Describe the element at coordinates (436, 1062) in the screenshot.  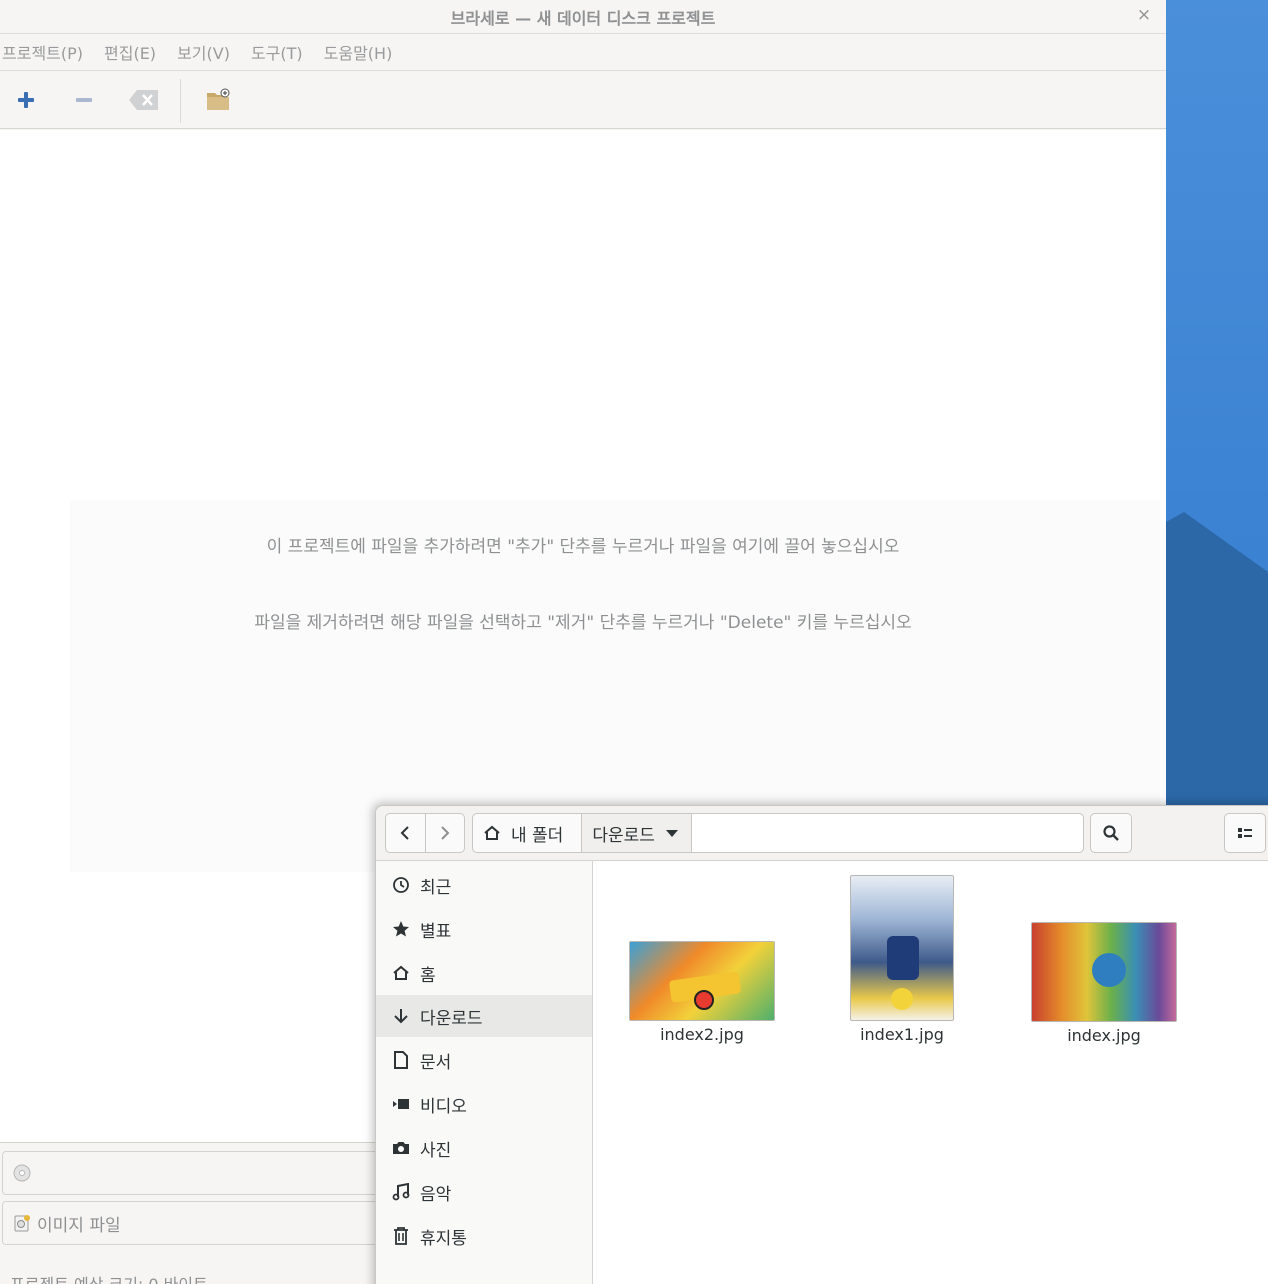
I see `sidebar-item-label: 문서` at that location.